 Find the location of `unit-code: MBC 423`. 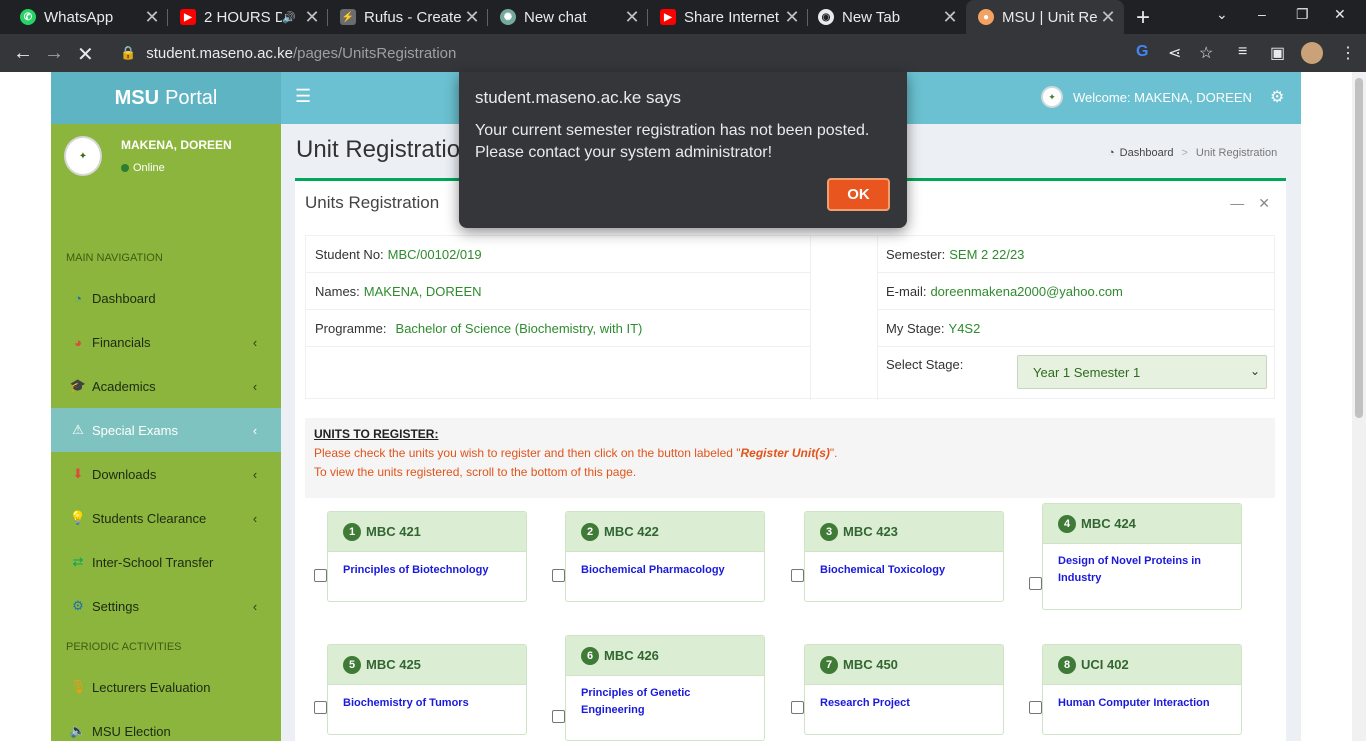

unit-code: MBC 423 is located at coordinates (870, 531).